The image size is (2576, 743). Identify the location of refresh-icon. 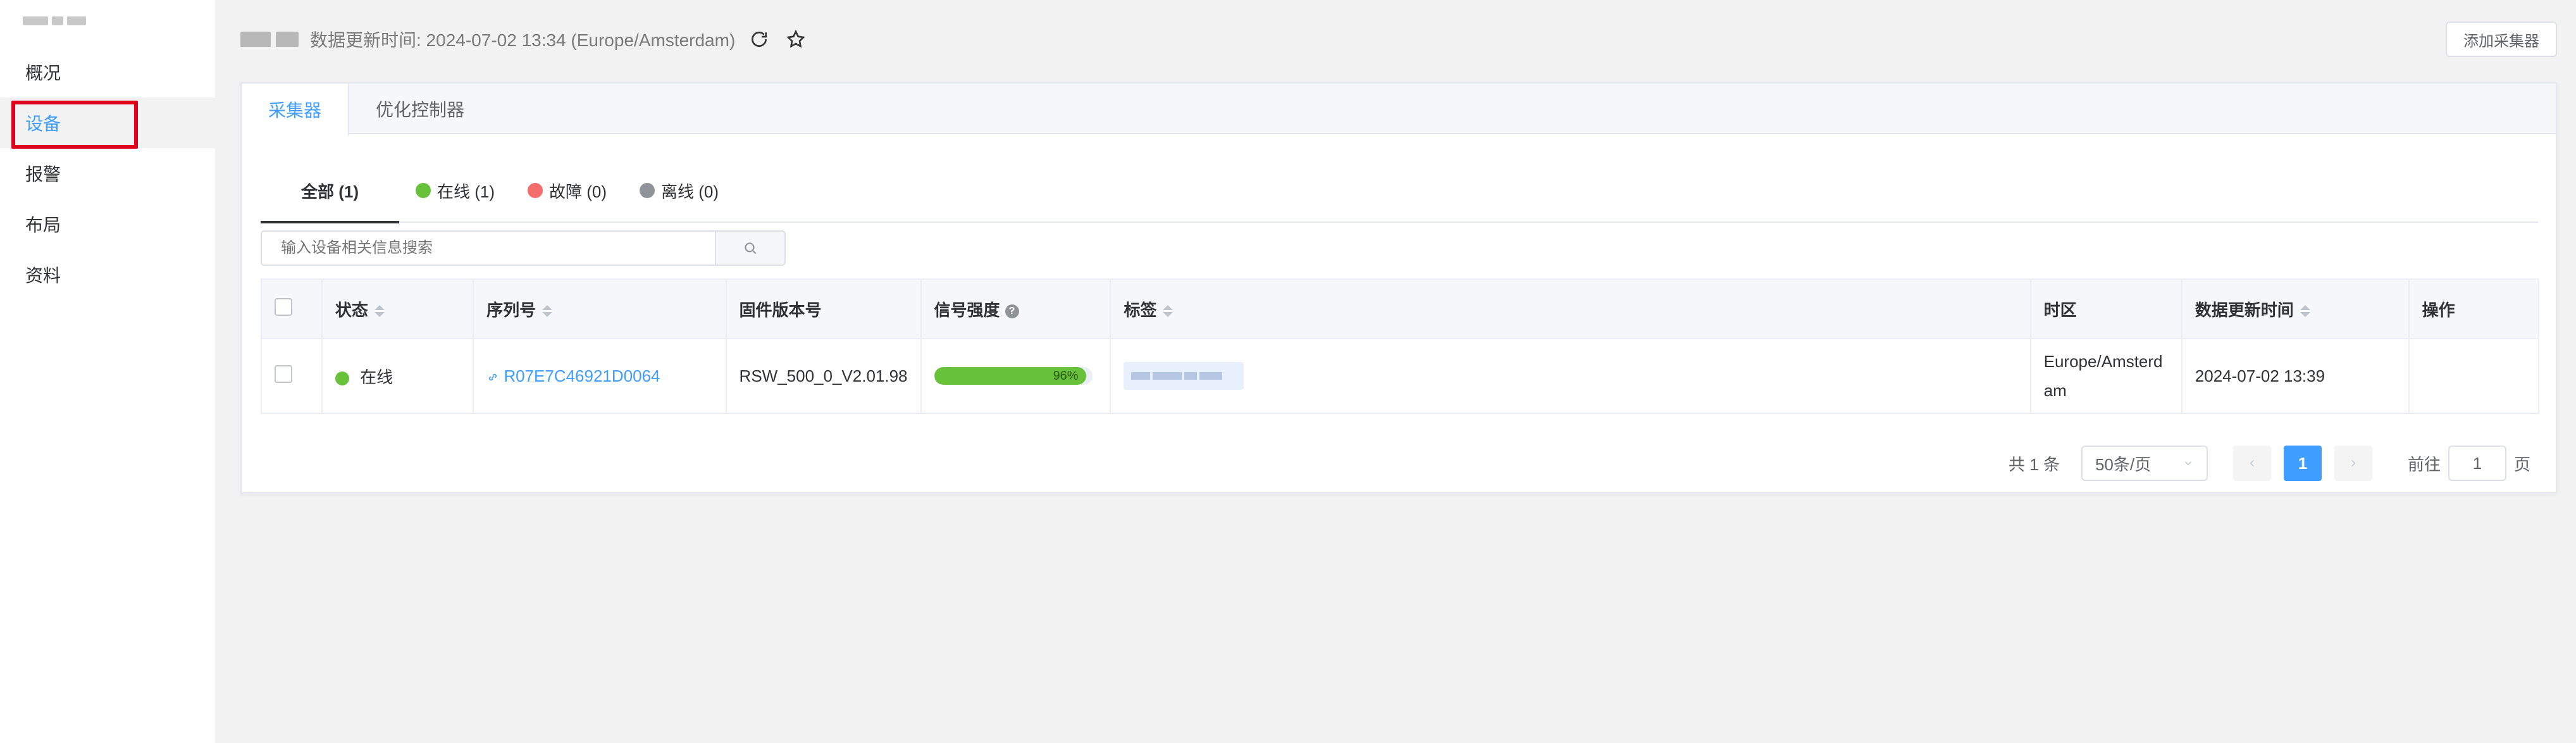
(759, 39).